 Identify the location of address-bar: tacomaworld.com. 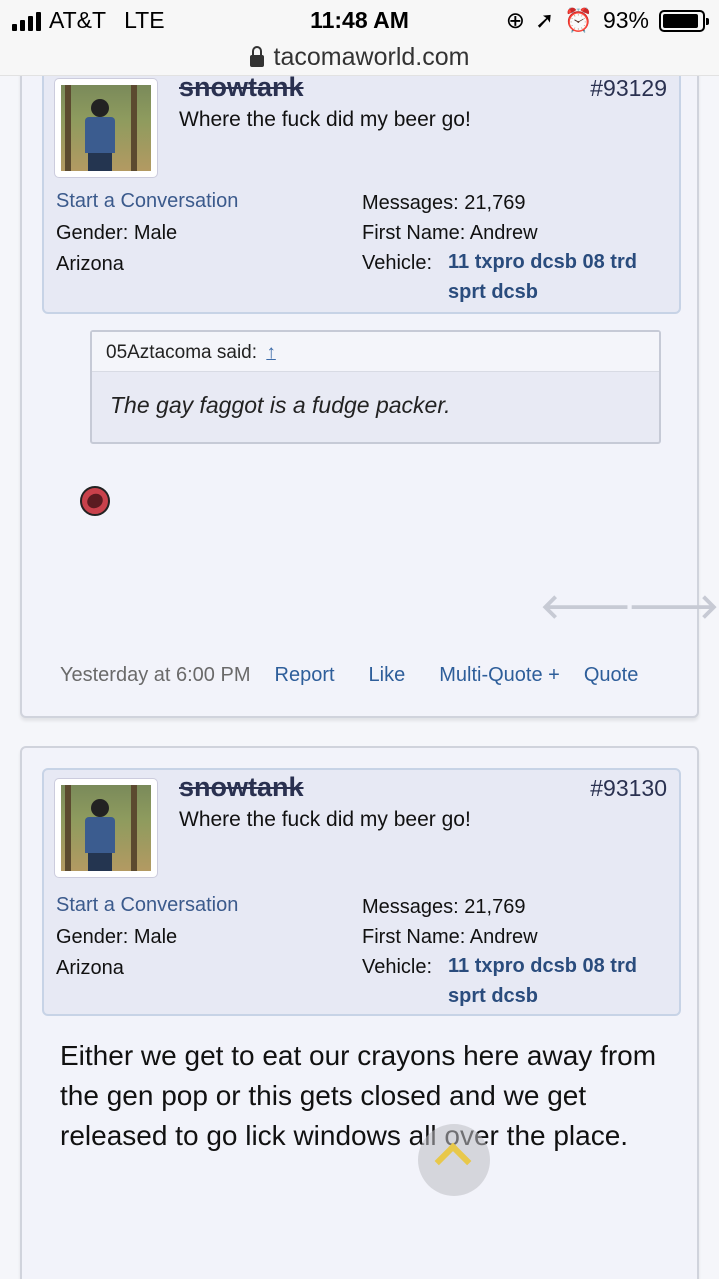
(359, 58).